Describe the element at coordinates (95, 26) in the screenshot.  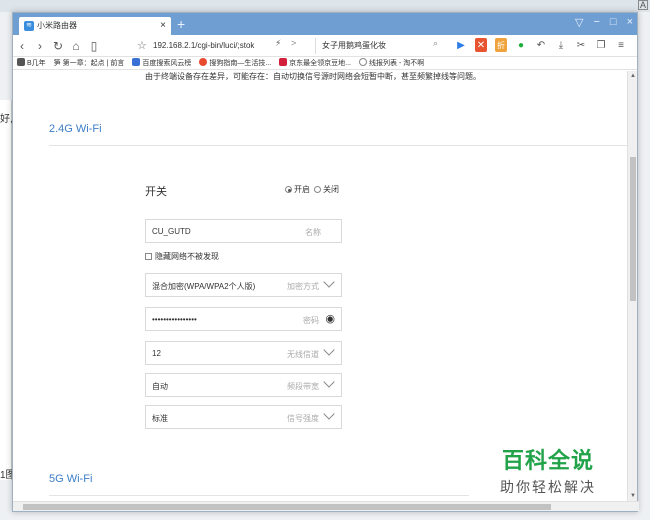
I see `tab-router: ≋ 小米路由器 ×` at that location.